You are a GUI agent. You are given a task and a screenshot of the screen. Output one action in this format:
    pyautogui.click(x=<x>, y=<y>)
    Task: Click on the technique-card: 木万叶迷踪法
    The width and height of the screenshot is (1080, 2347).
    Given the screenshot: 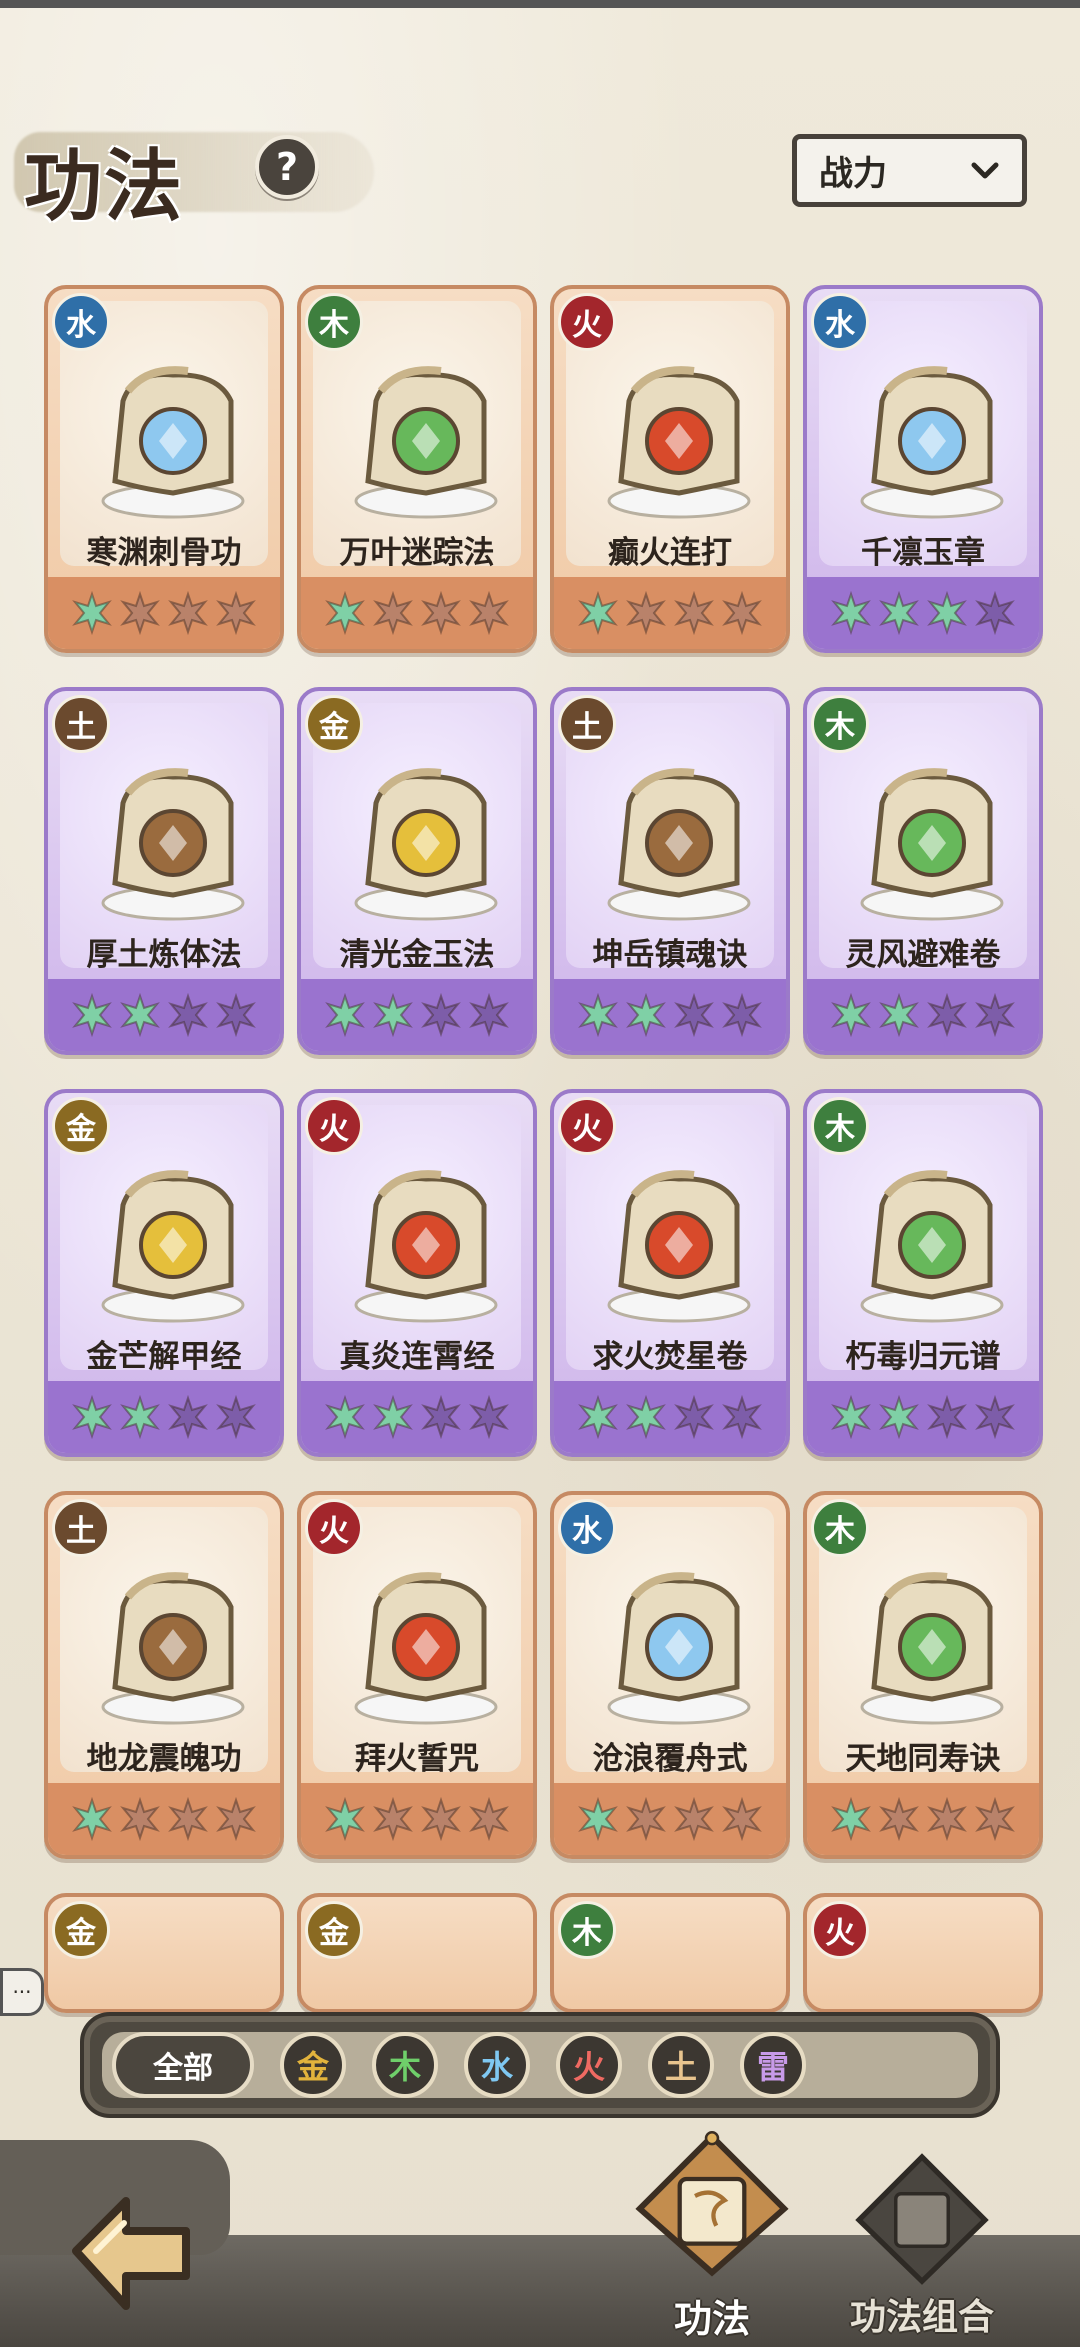 What is the action you would take?
    pyautogui.click(x=417, y=469)
    